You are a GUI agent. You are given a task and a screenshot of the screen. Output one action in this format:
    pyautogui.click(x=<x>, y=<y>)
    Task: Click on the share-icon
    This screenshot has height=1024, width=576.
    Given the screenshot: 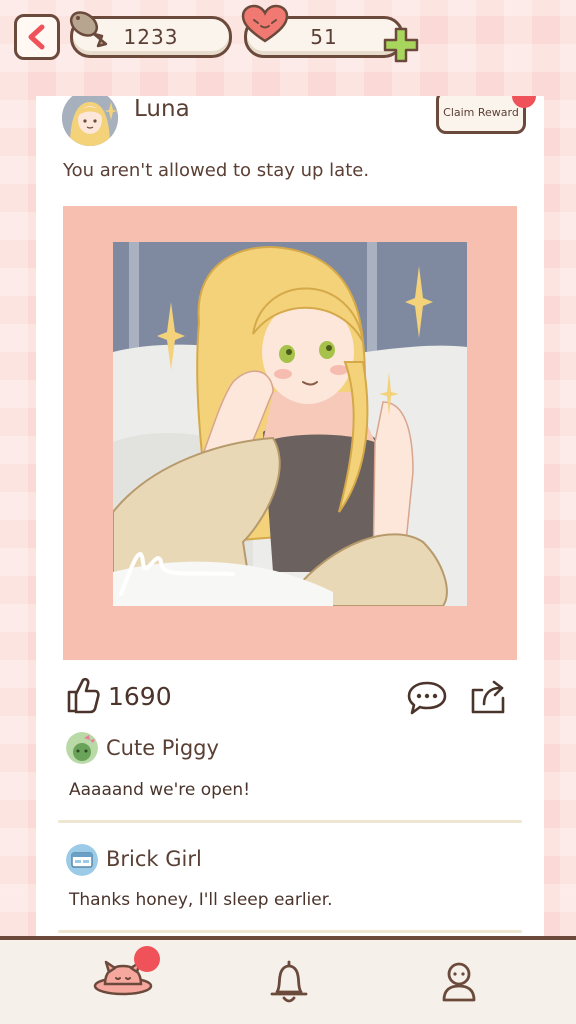 What is the action you would take?
    pyautogui.click(x=488, y=697)
    